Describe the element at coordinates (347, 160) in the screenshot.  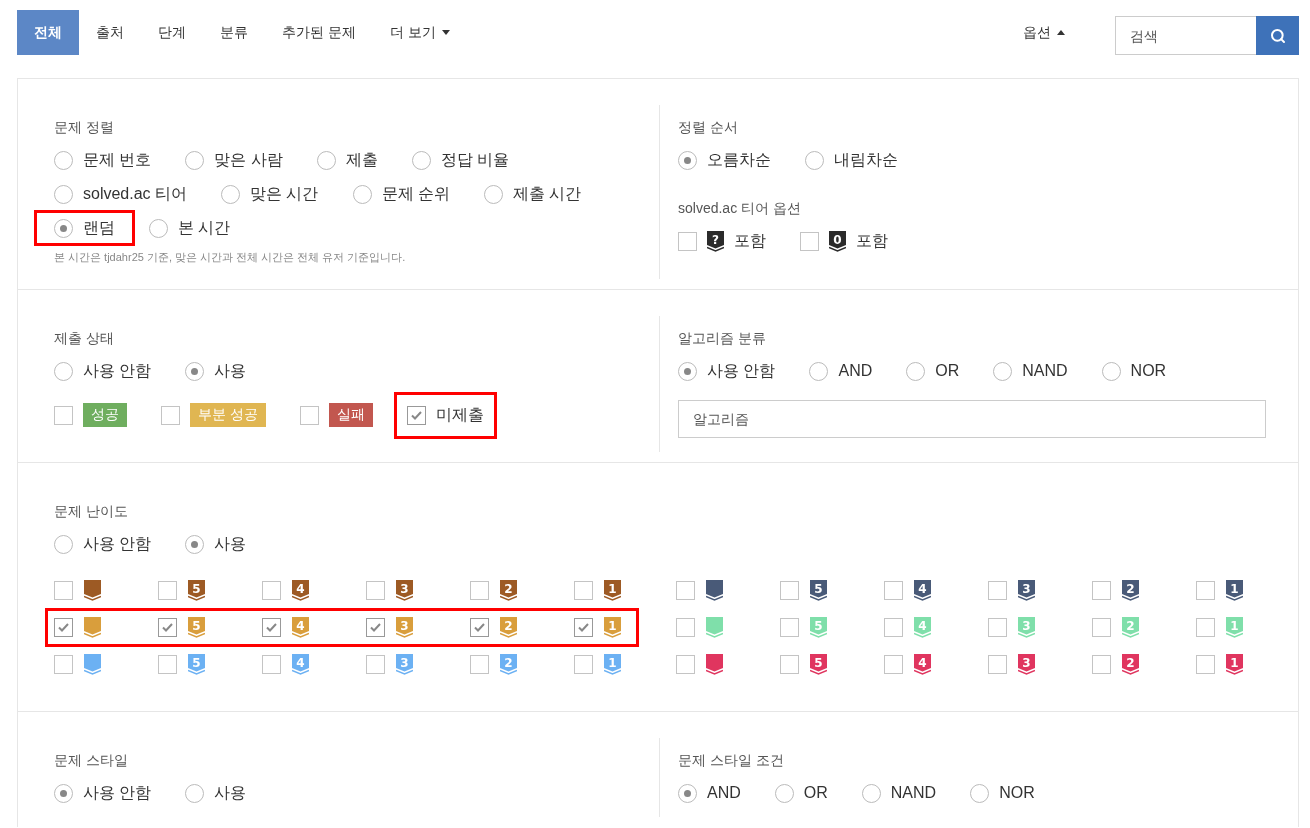
I see `radio-option: 제출` at that location.